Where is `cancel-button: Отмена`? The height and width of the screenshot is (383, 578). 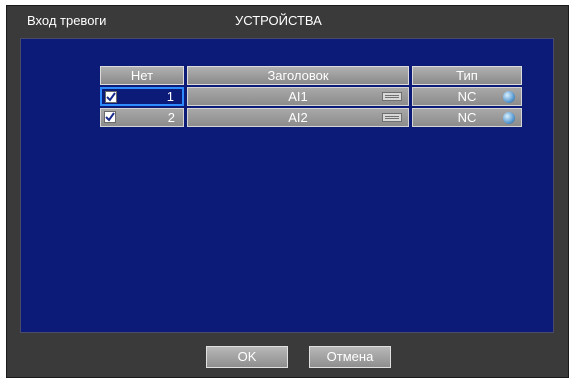 cancel-button: Отмена is located at coordinates (350, 357).